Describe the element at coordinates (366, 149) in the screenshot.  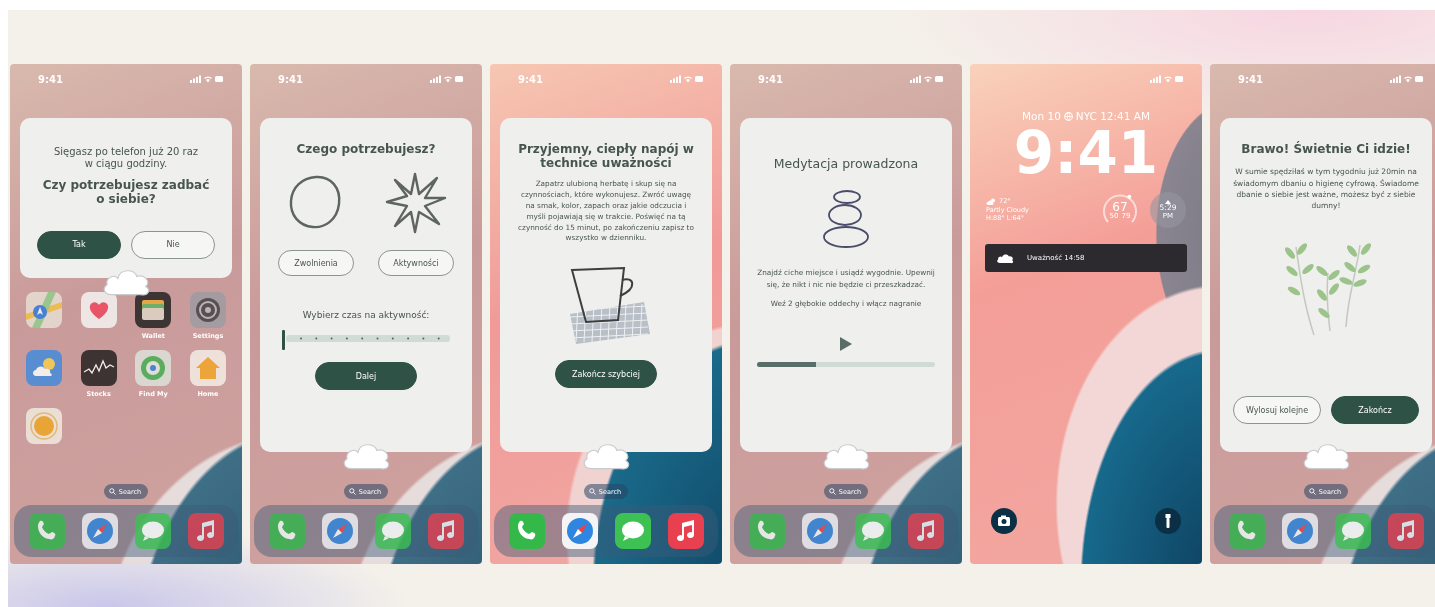
I see `dialog-title: Czego potrzebujesz?` at that location.